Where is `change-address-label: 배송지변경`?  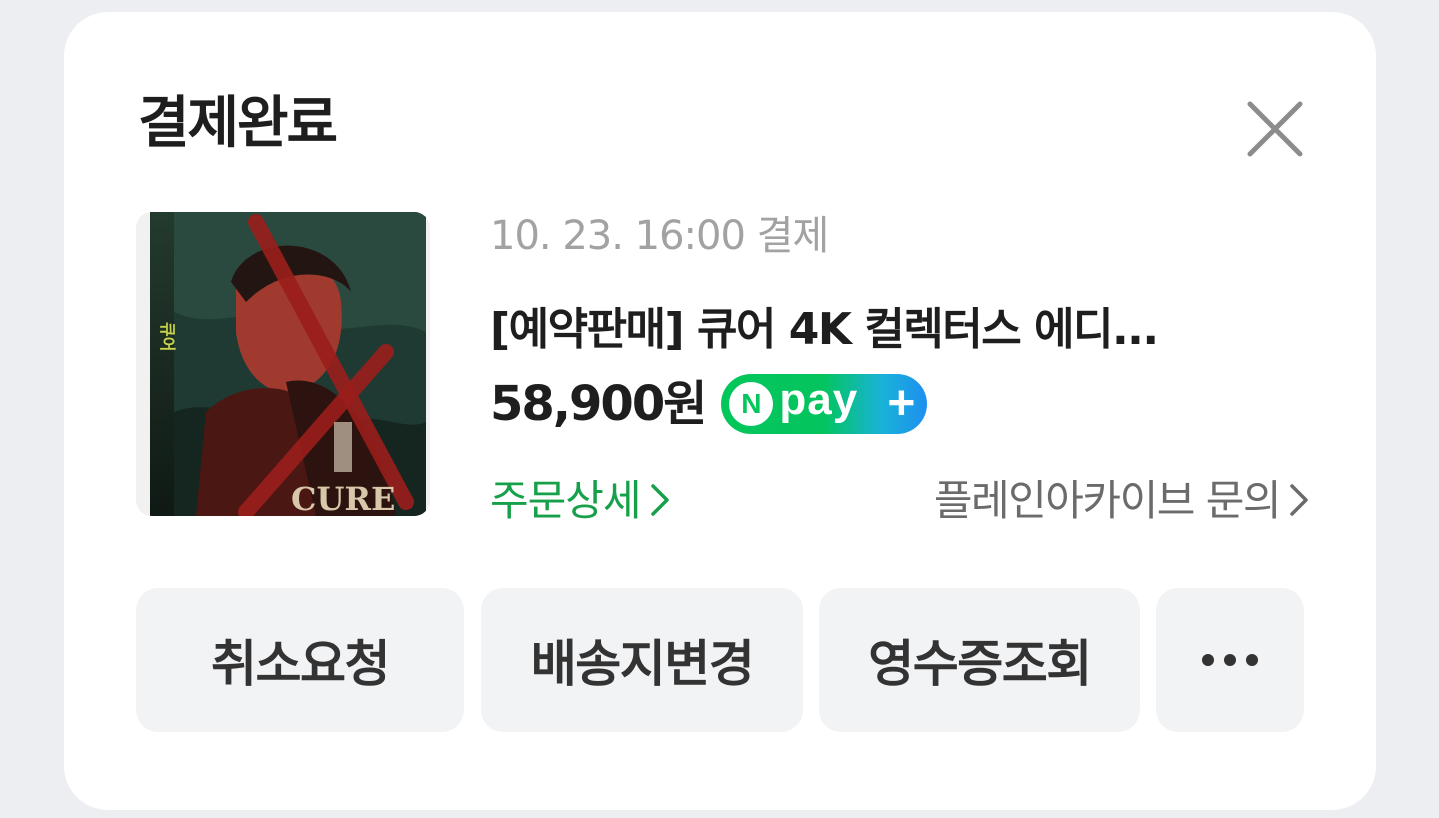 change-address-label: 배송지변경 is located at coordinates (642, 664).